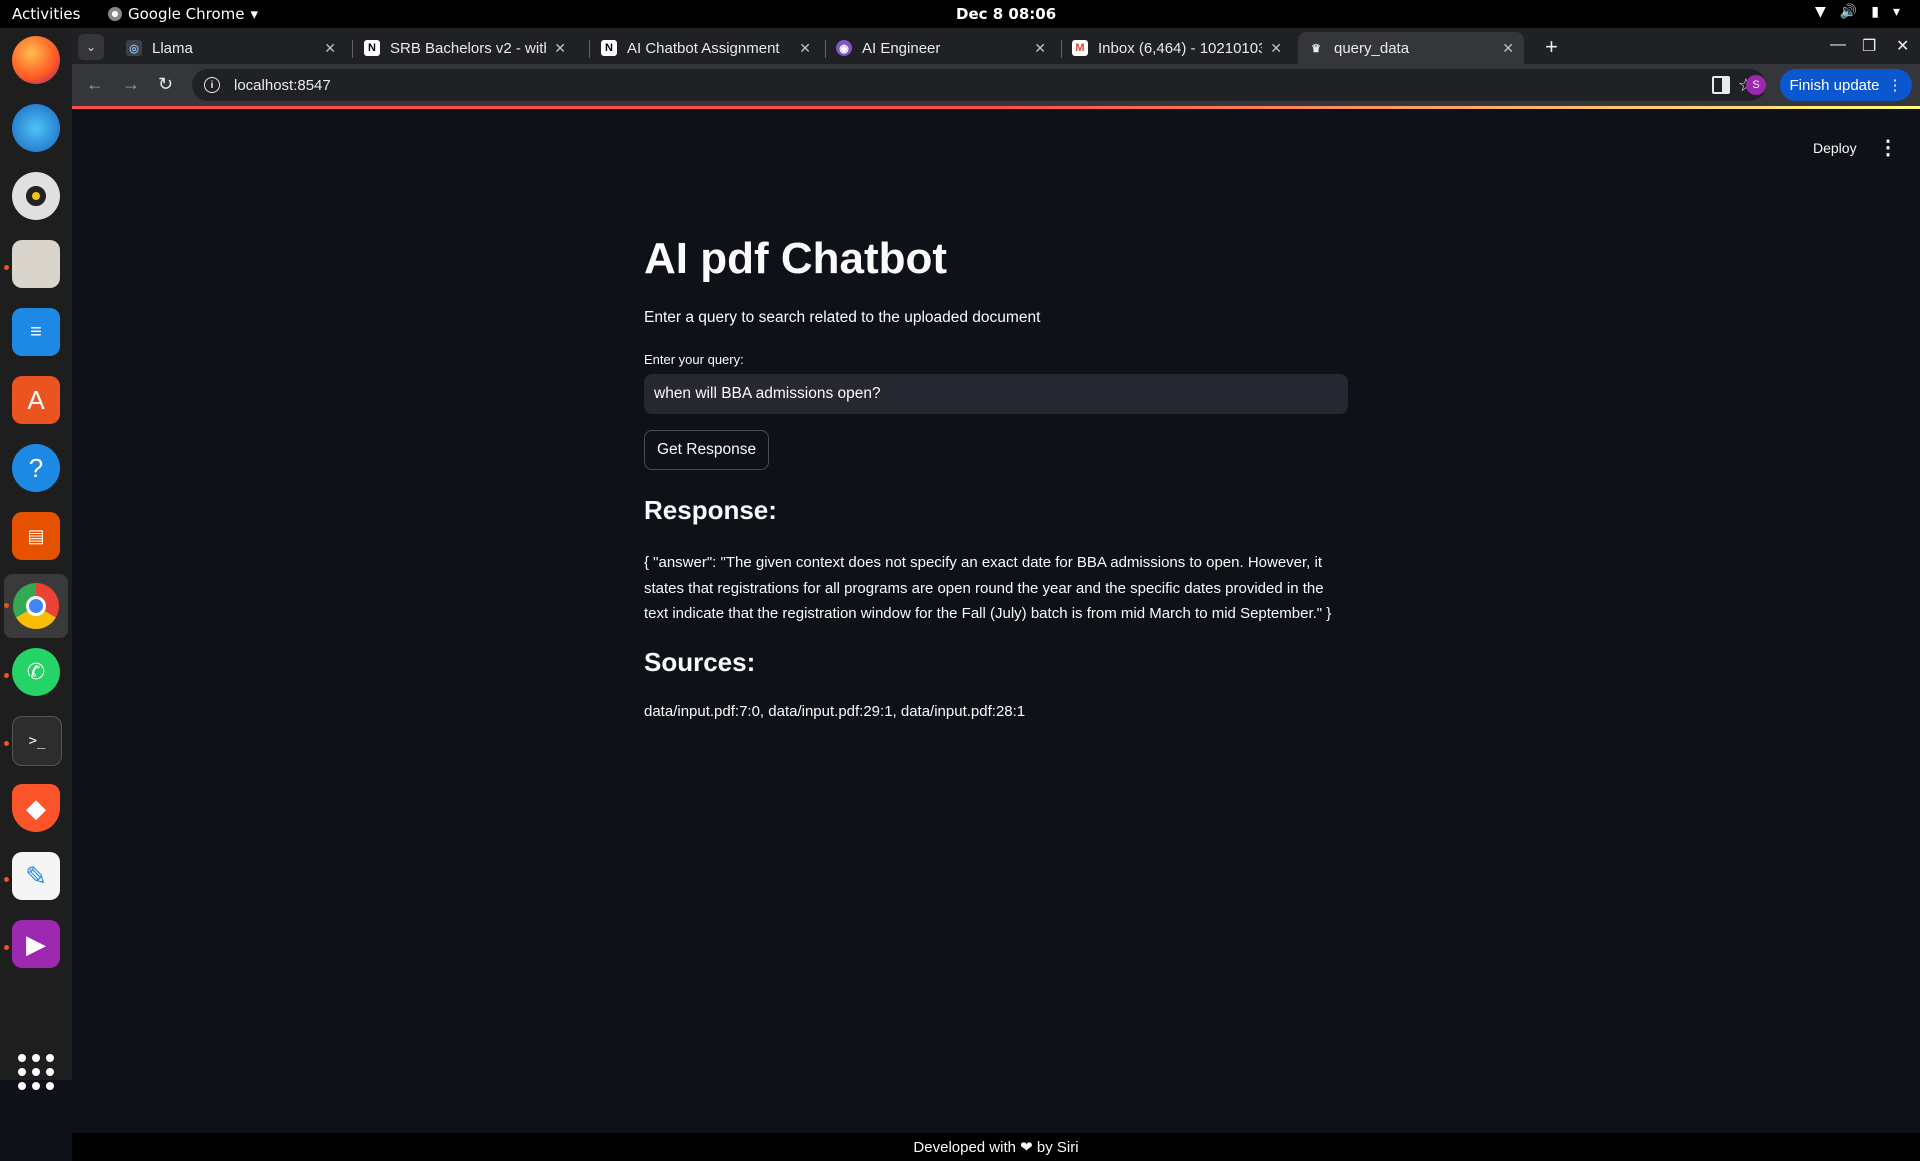  Describe the element at coordinates (710, 510) in the screenshot. I see `response-heading: Response:` at that location.